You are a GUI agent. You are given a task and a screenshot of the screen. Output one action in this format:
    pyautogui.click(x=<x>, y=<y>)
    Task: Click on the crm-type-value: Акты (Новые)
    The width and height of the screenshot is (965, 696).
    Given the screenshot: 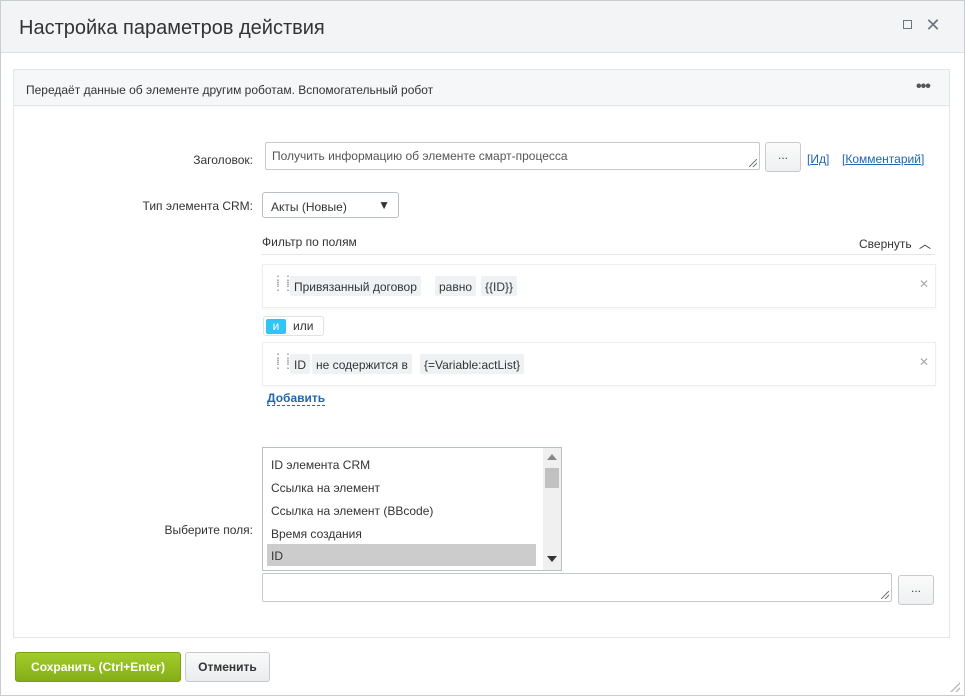 What is the action you would take?
    pyautogui.click(x=309, y=207)
    